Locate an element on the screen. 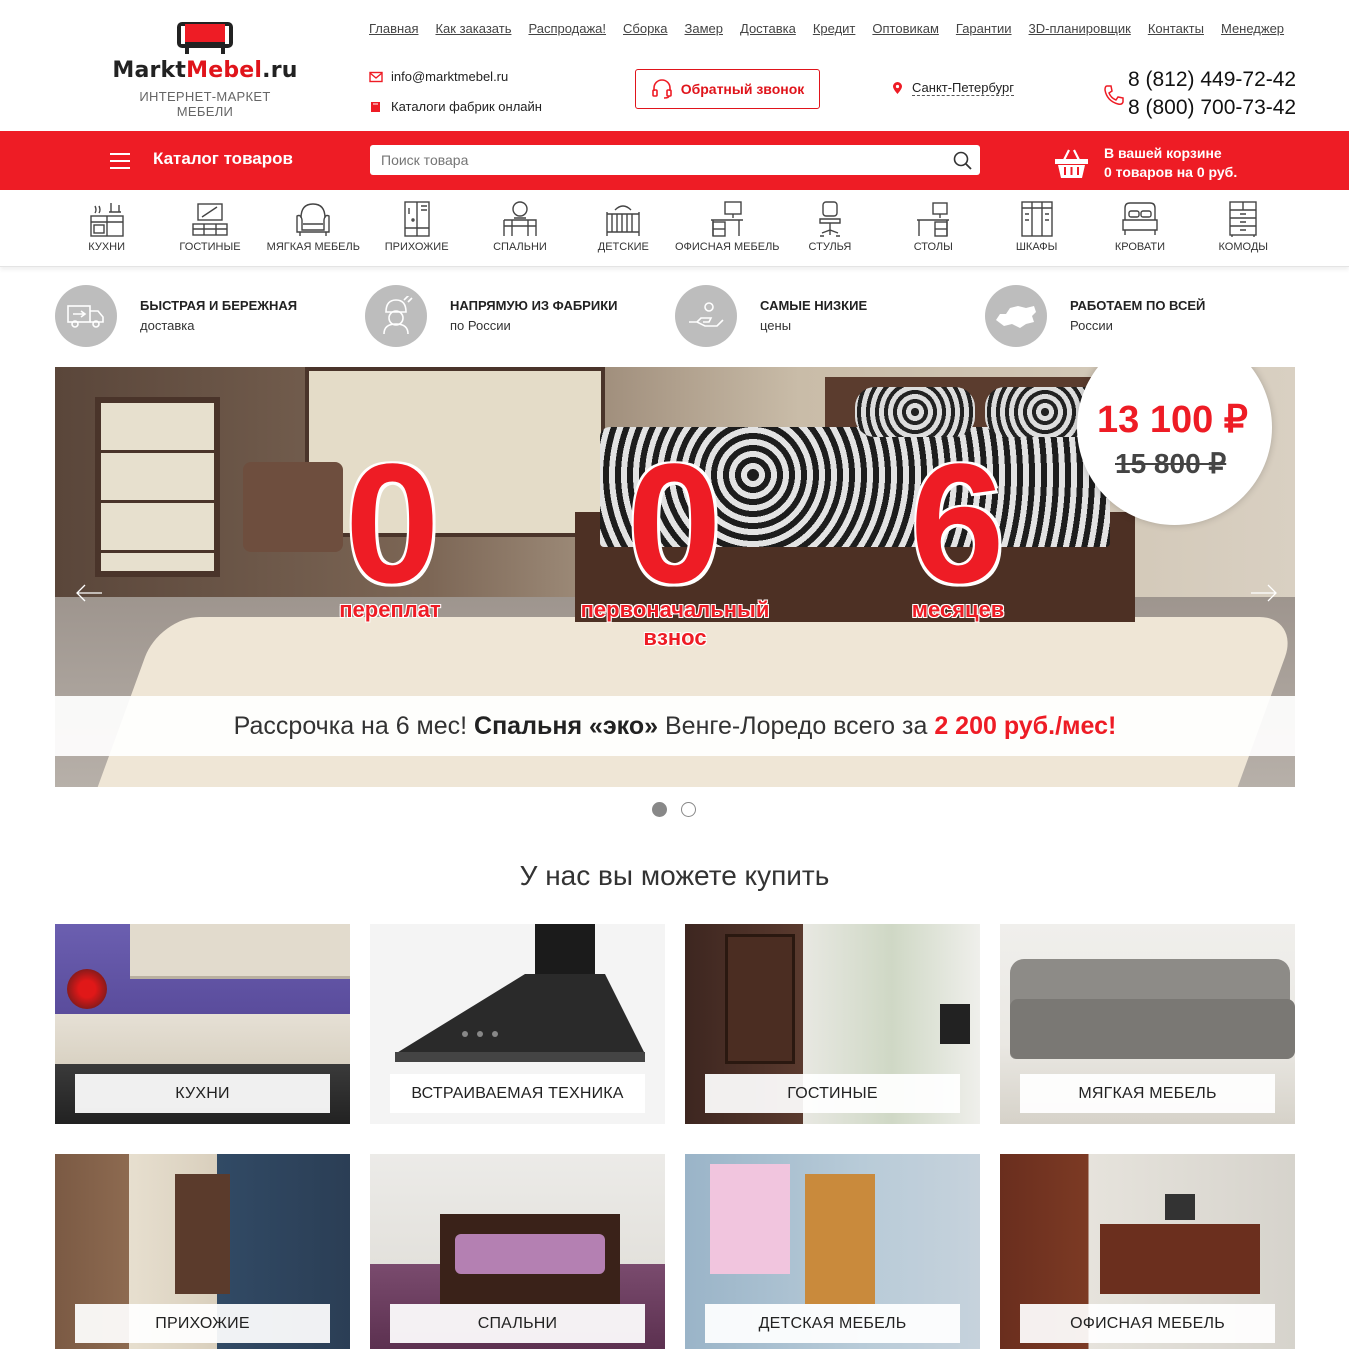  slider-prev-arrow-icon is located at coordinates (89, 593).